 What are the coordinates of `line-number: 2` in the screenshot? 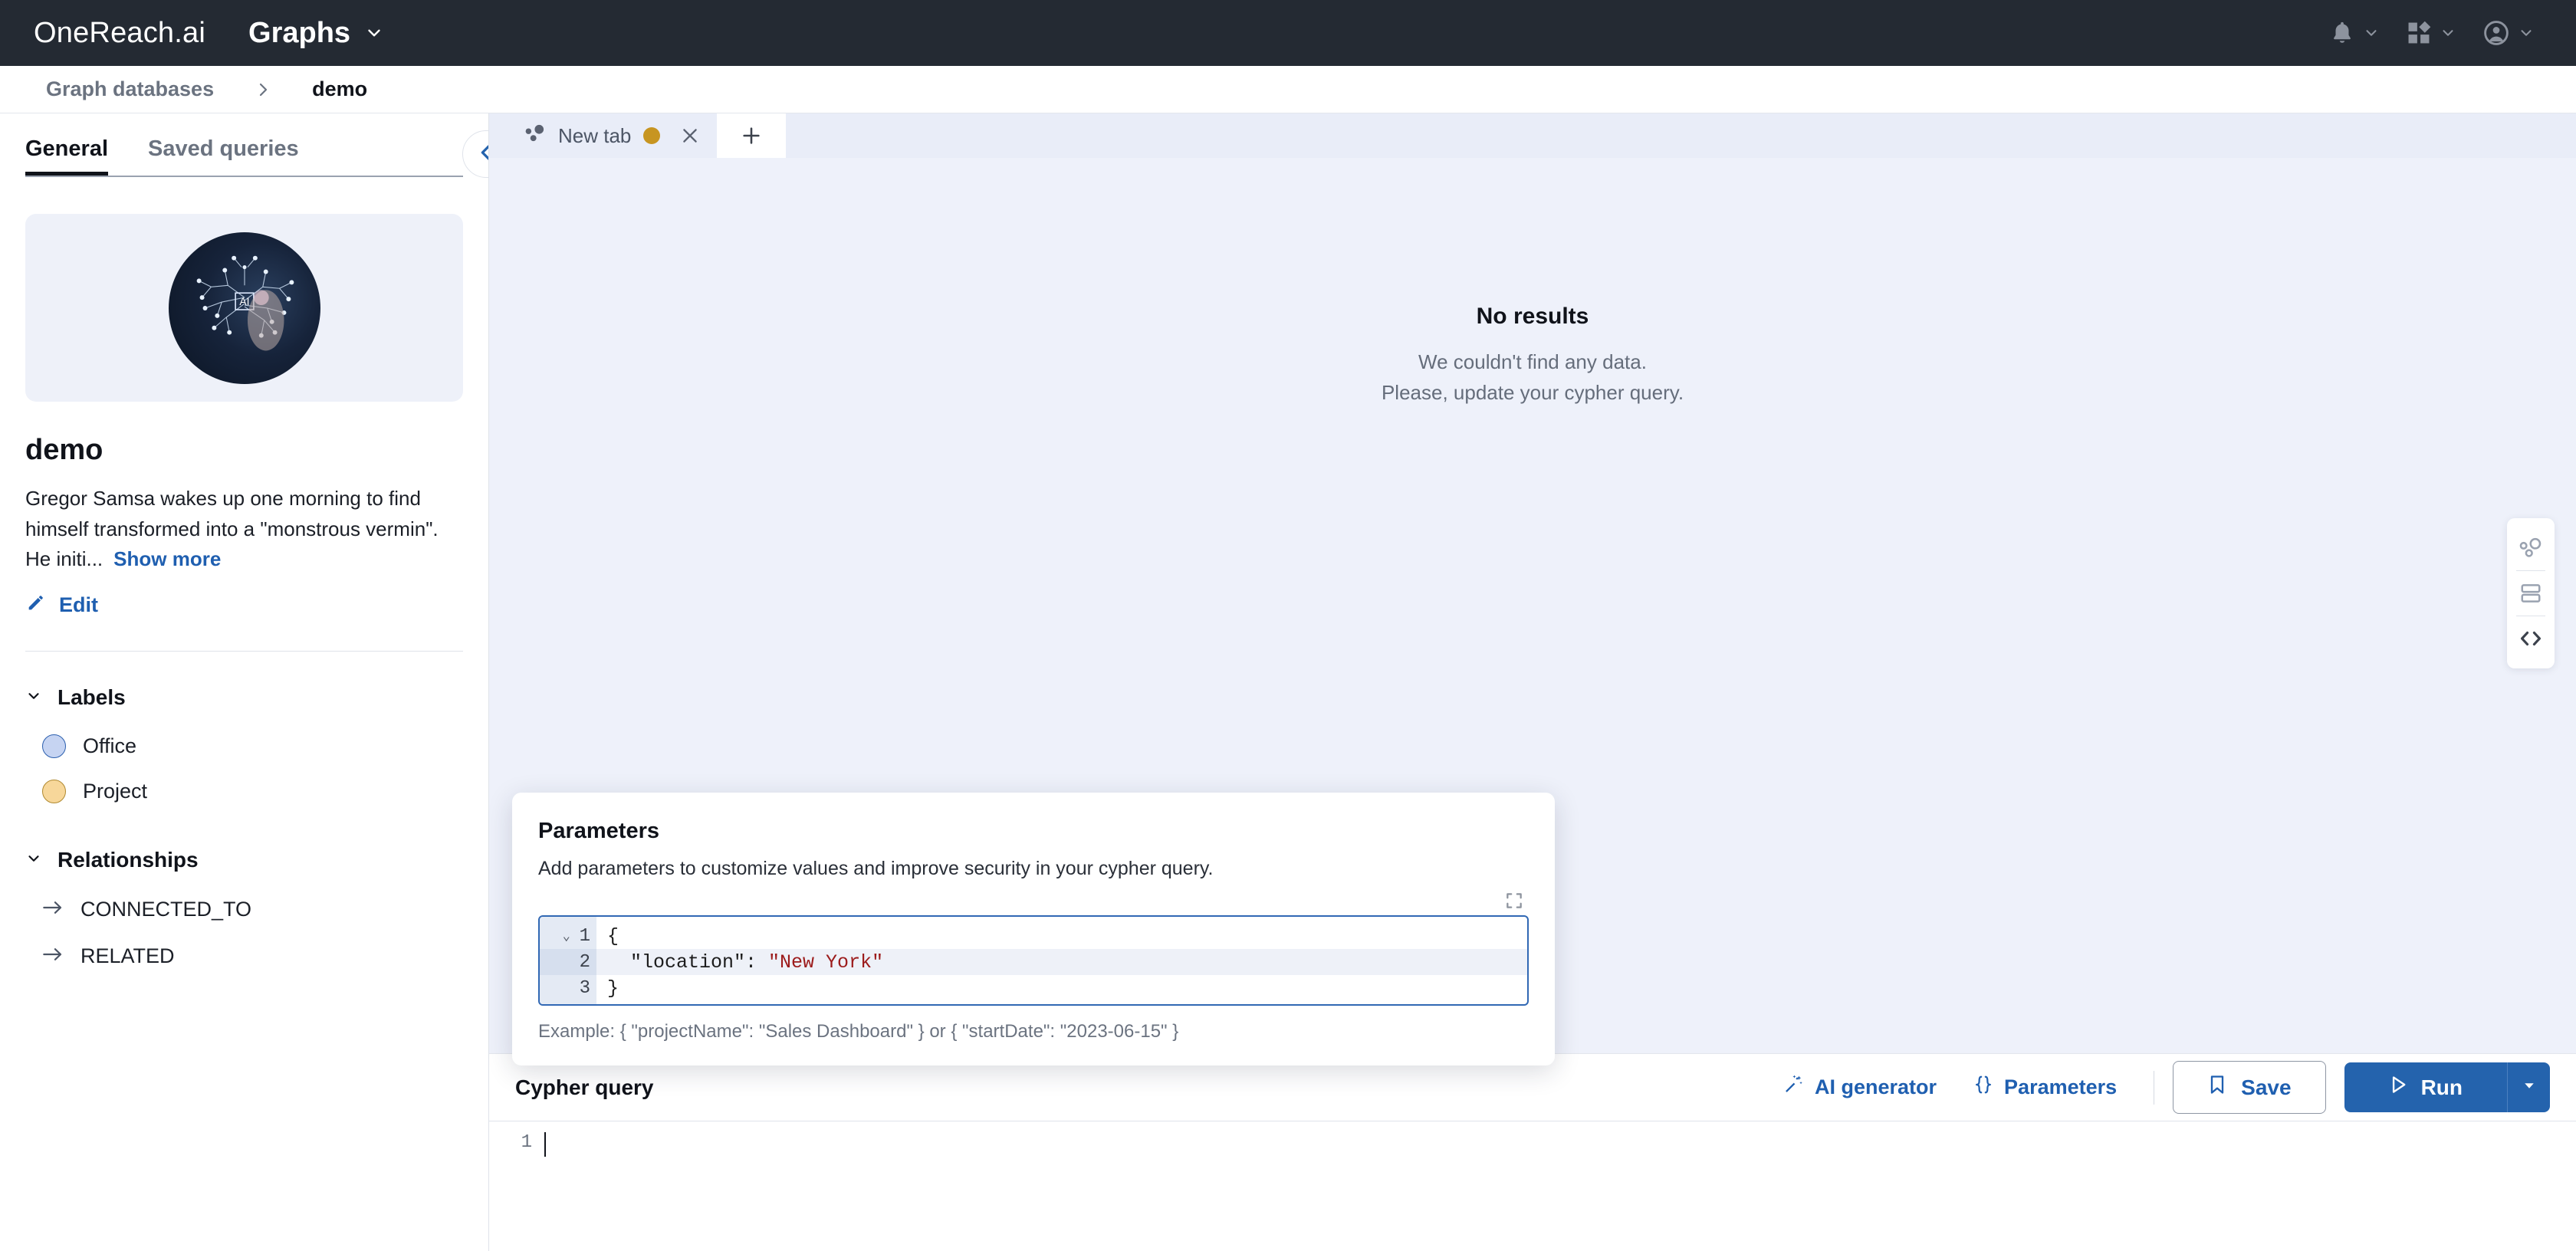 It's located at (585, 962).